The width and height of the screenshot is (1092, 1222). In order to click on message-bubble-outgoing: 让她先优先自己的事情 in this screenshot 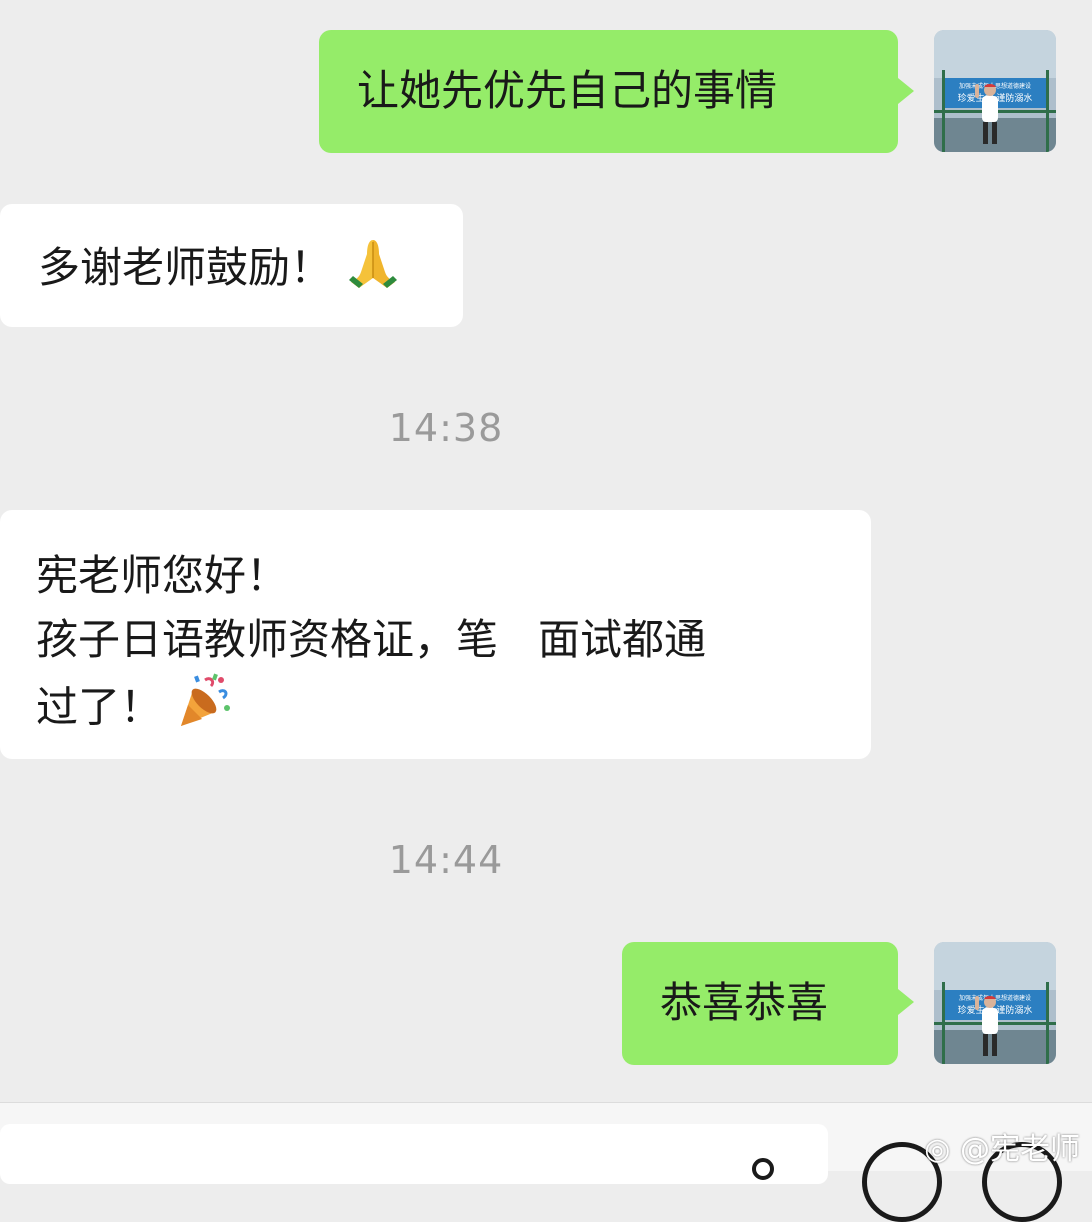, I will do `click(608, 91)`.